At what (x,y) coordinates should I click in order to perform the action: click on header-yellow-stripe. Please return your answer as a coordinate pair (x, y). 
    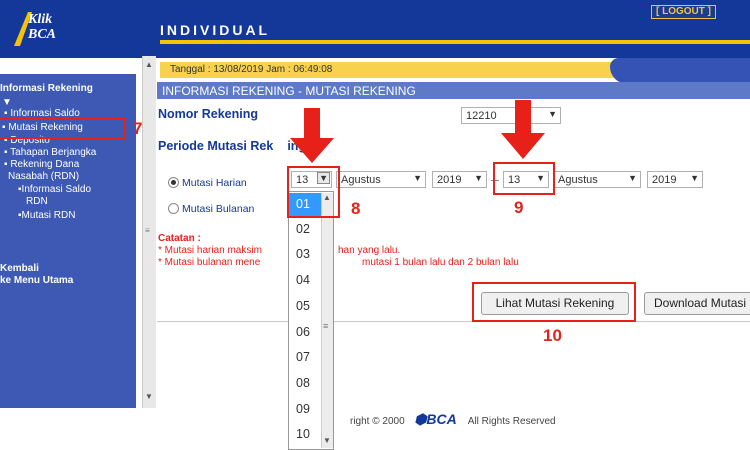
    Looking at the image, I should click on (455, 42).